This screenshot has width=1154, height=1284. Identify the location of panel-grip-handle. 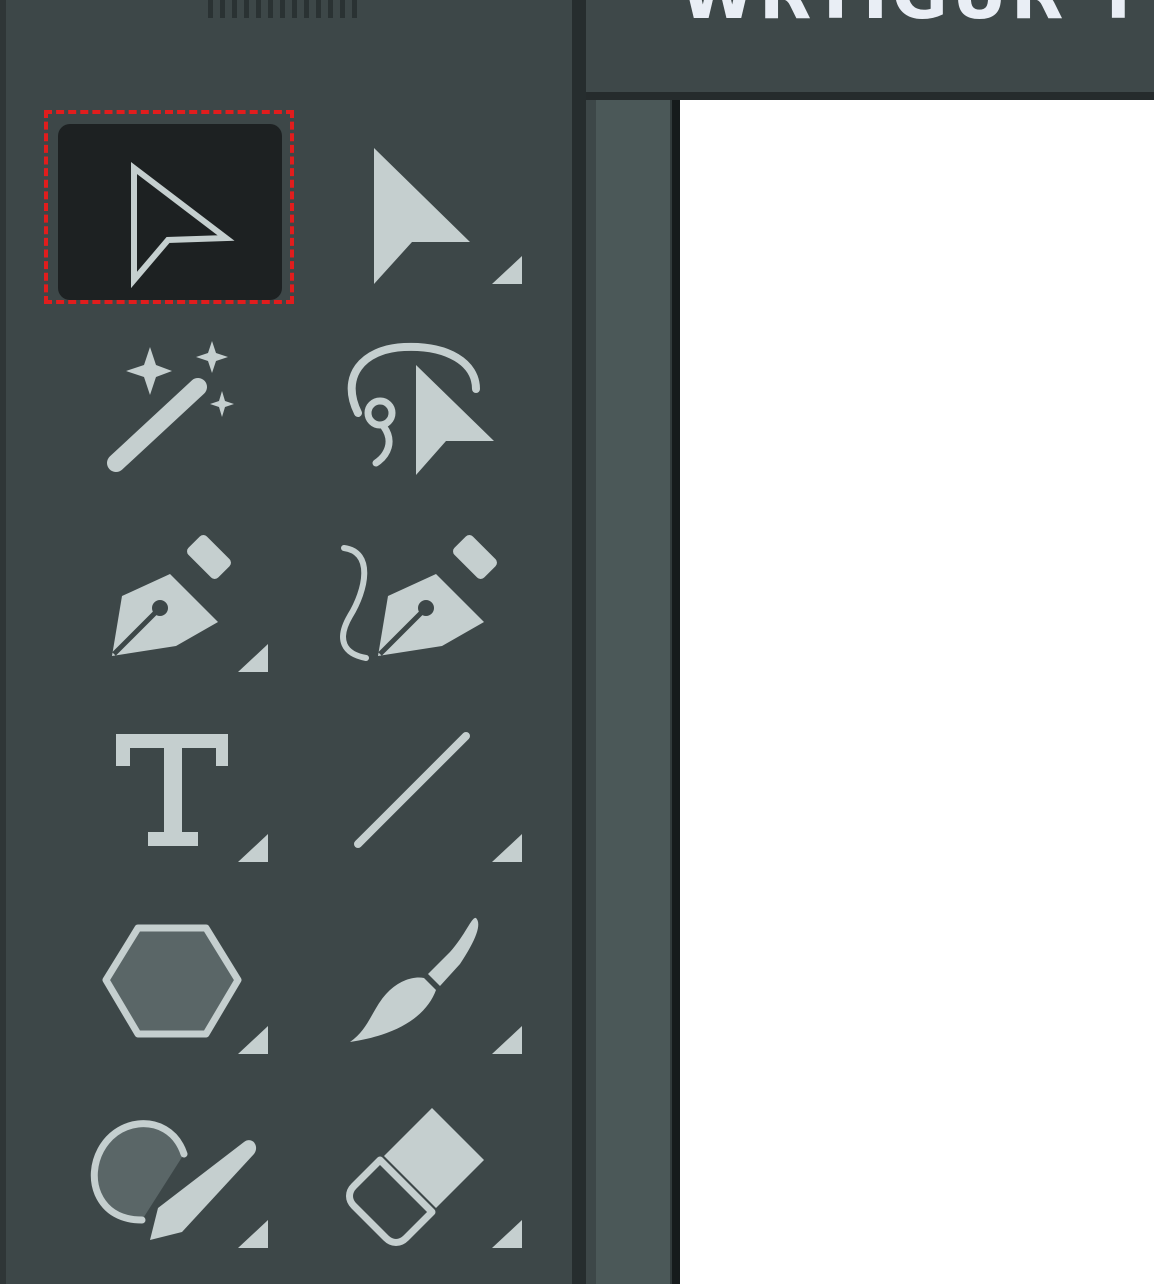
(284, 9).